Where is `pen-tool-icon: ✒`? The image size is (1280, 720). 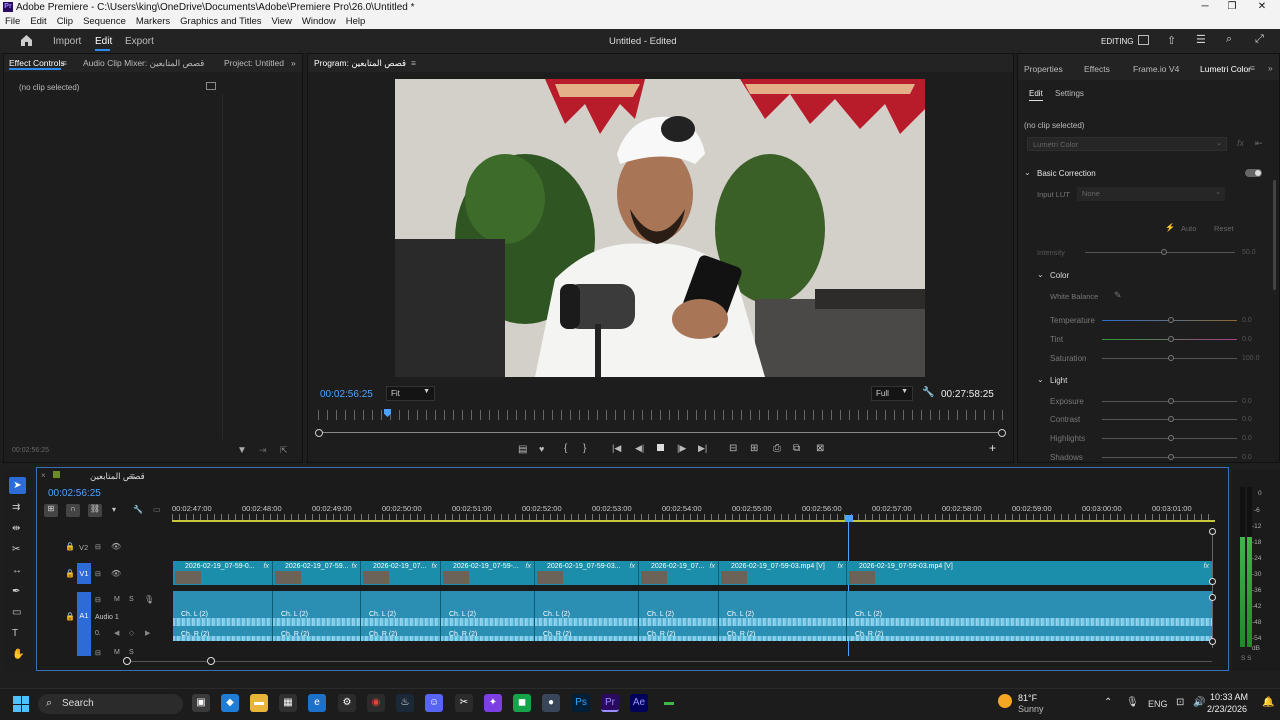
pen-tool-icon: ✒ is located at coordinates (16, 591).